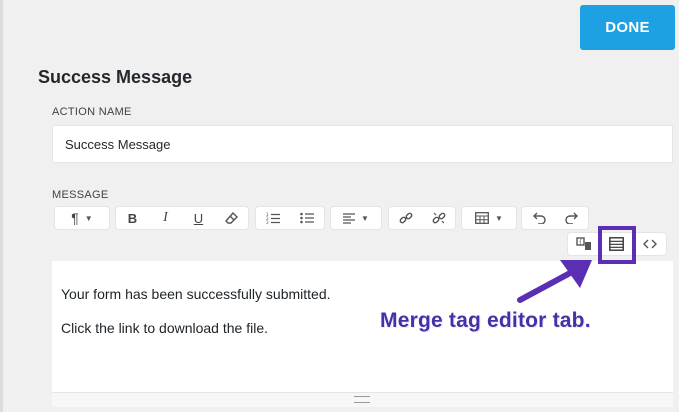 The image size is (679, 412). I want to click on svg-text: 3, so click(267, 222).